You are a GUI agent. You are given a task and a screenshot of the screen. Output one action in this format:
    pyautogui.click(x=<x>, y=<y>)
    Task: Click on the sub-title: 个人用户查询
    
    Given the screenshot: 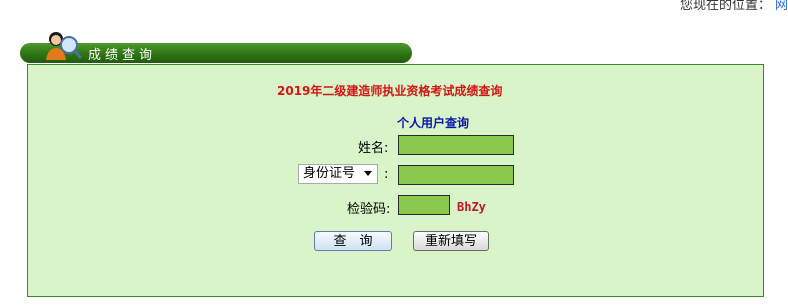 What is the action you would take?
    pyautogui.click(x=433, y=123)
    